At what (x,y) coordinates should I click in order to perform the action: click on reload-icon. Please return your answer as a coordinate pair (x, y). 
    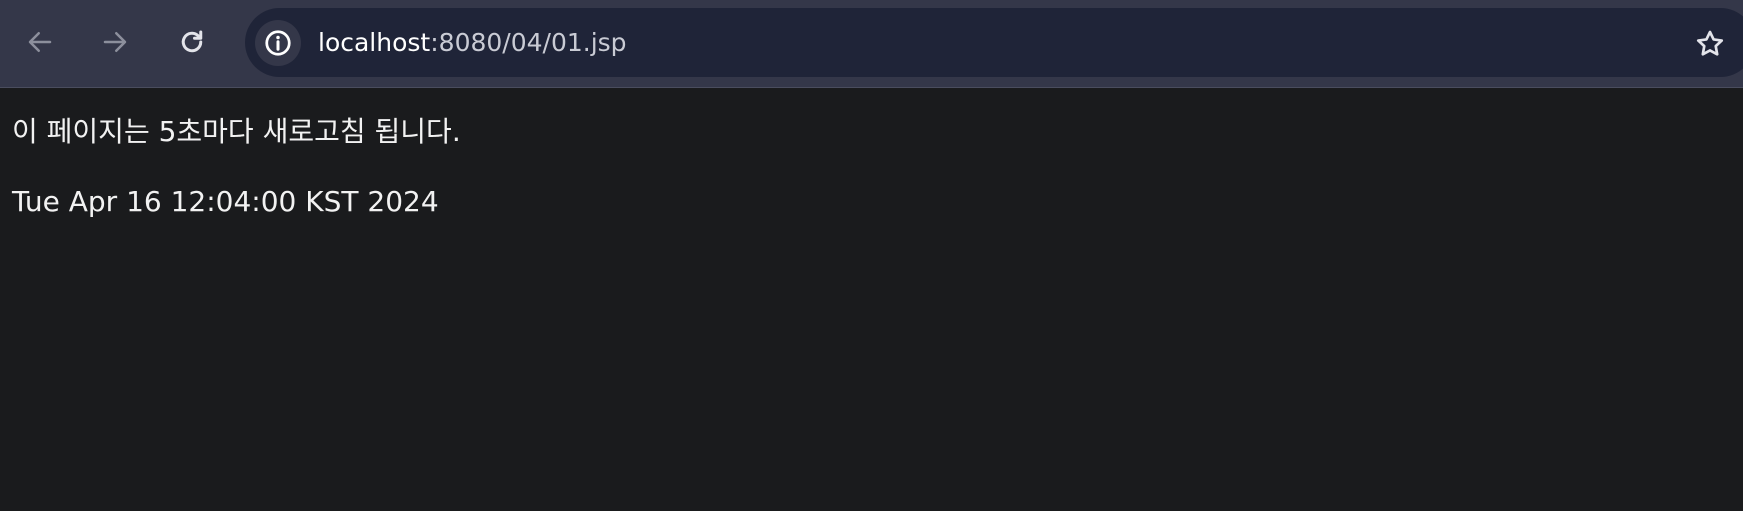
    Looking at the image, I should click on (192, 41).